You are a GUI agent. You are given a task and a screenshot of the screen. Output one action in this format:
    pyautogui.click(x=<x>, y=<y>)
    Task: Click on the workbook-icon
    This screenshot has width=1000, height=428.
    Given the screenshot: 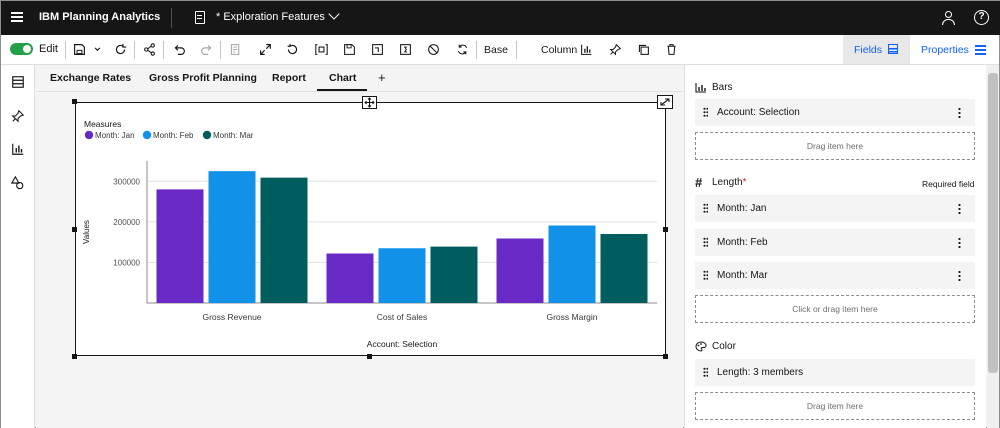 What is the action you would take?
    pyautogui.click(x=200, y=17)
    